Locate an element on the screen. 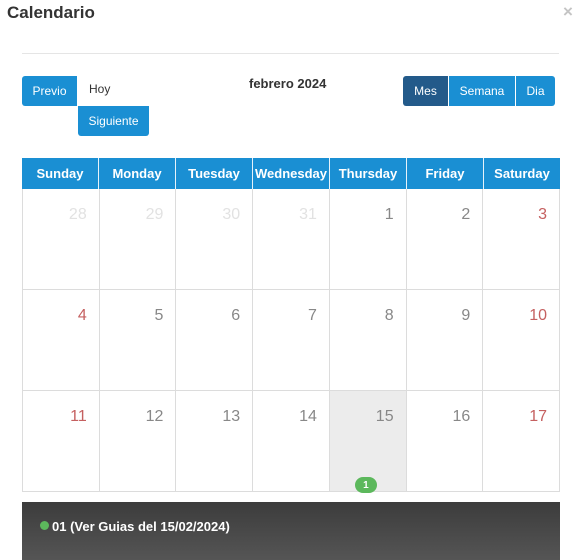 The image size is (579, 560). day-number: 16 is located at coordinates (462, 417).